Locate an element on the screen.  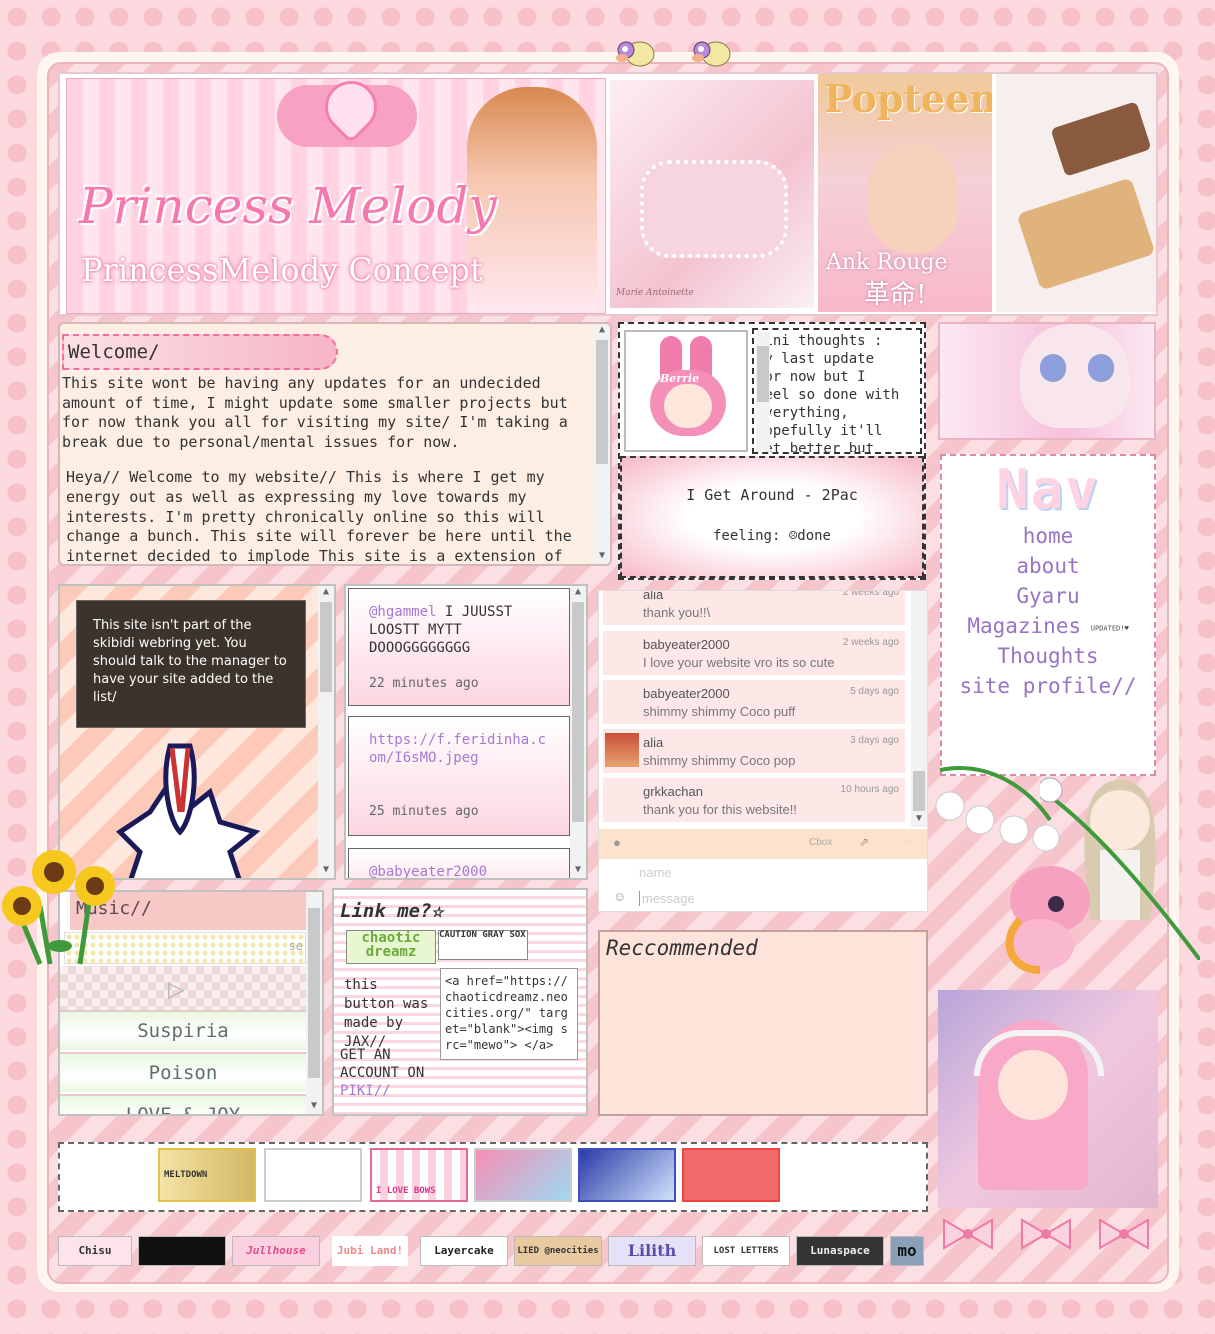
nav-link-gyaru: Gyaru is located at coordinates (1048, 596).